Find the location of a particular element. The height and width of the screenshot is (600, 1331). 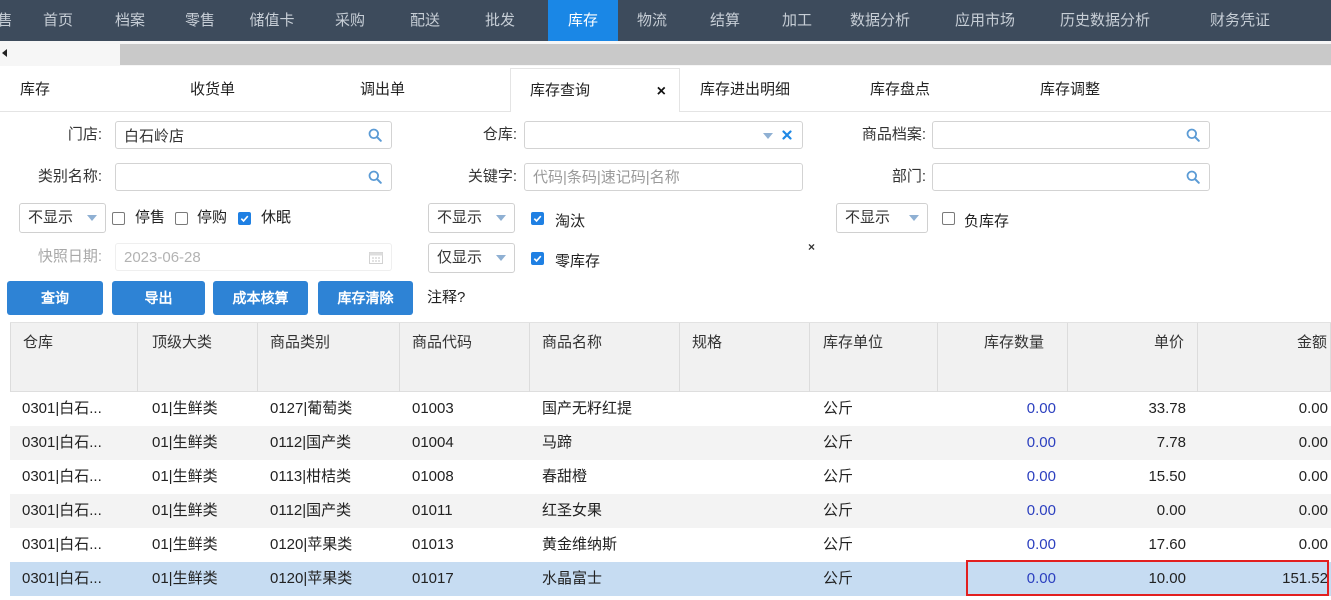

cell-category: 0127|葡萄类 is located at coordinates (311, 408).